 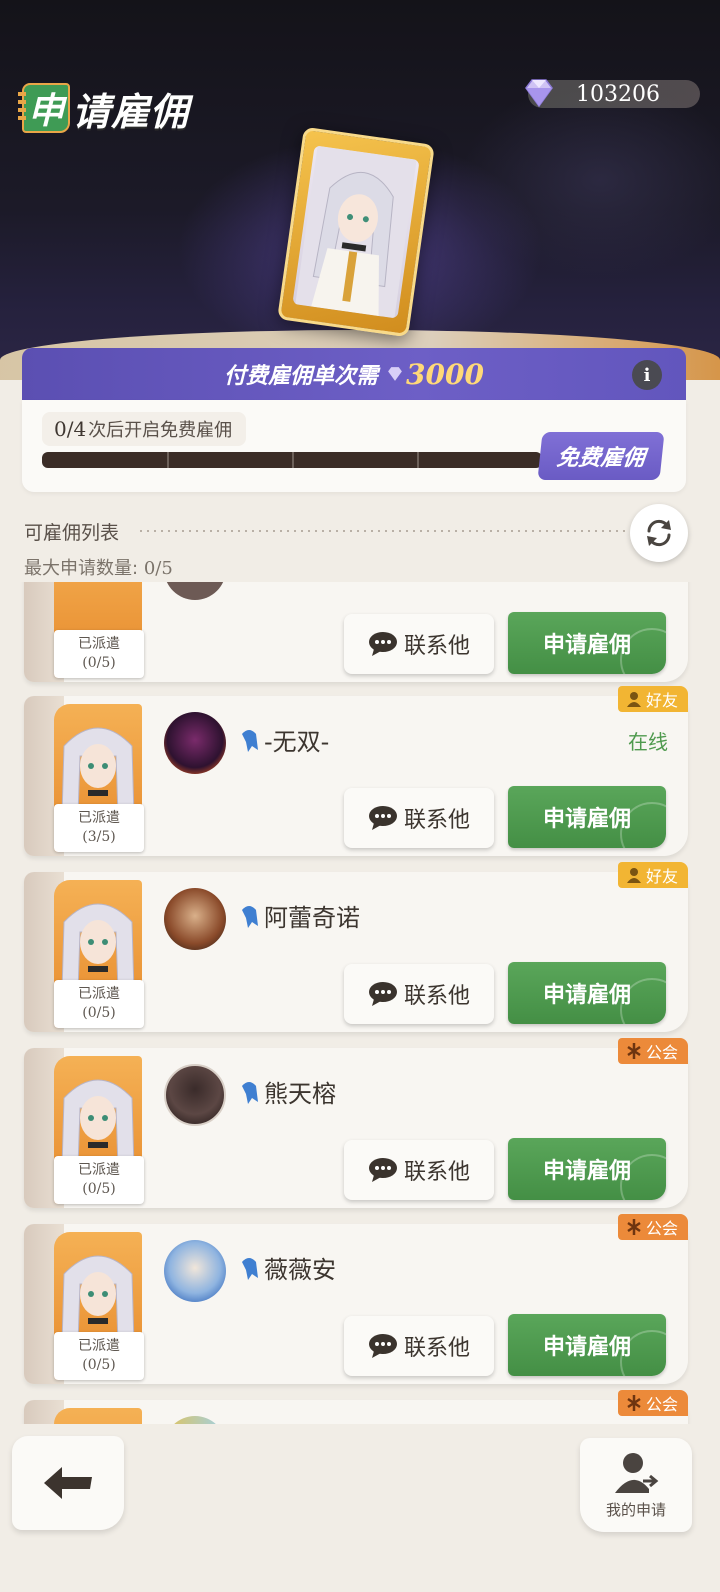 What do you see at coordinates (68, 1483) in the screenshot?
I see `back-button` at bounding box center [68, 1483].